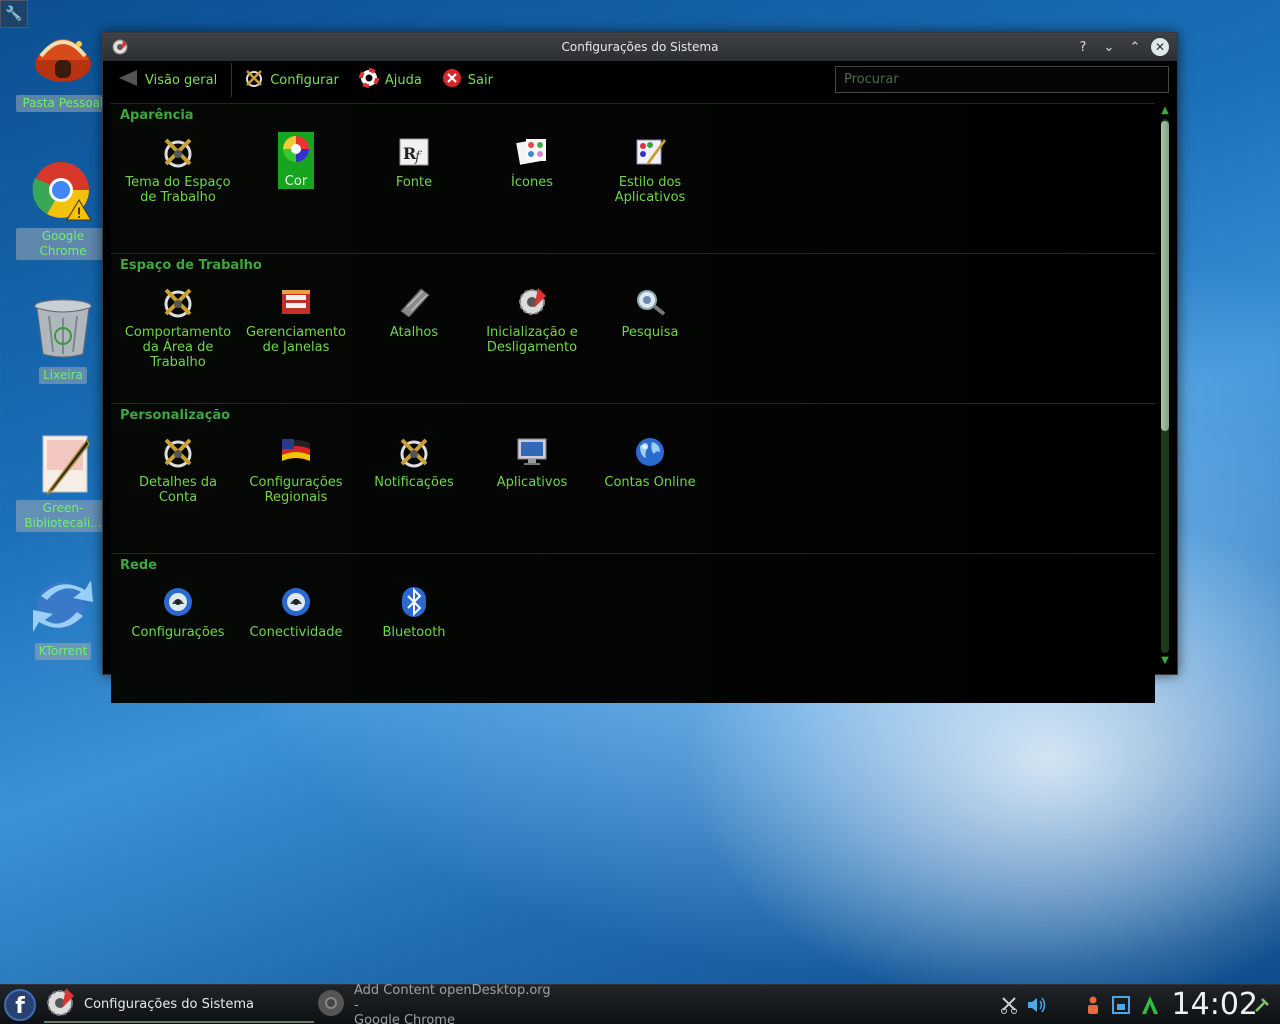 This screenshot has width=1280, height=1024. I want to click on search-input, so click(1002, 79).